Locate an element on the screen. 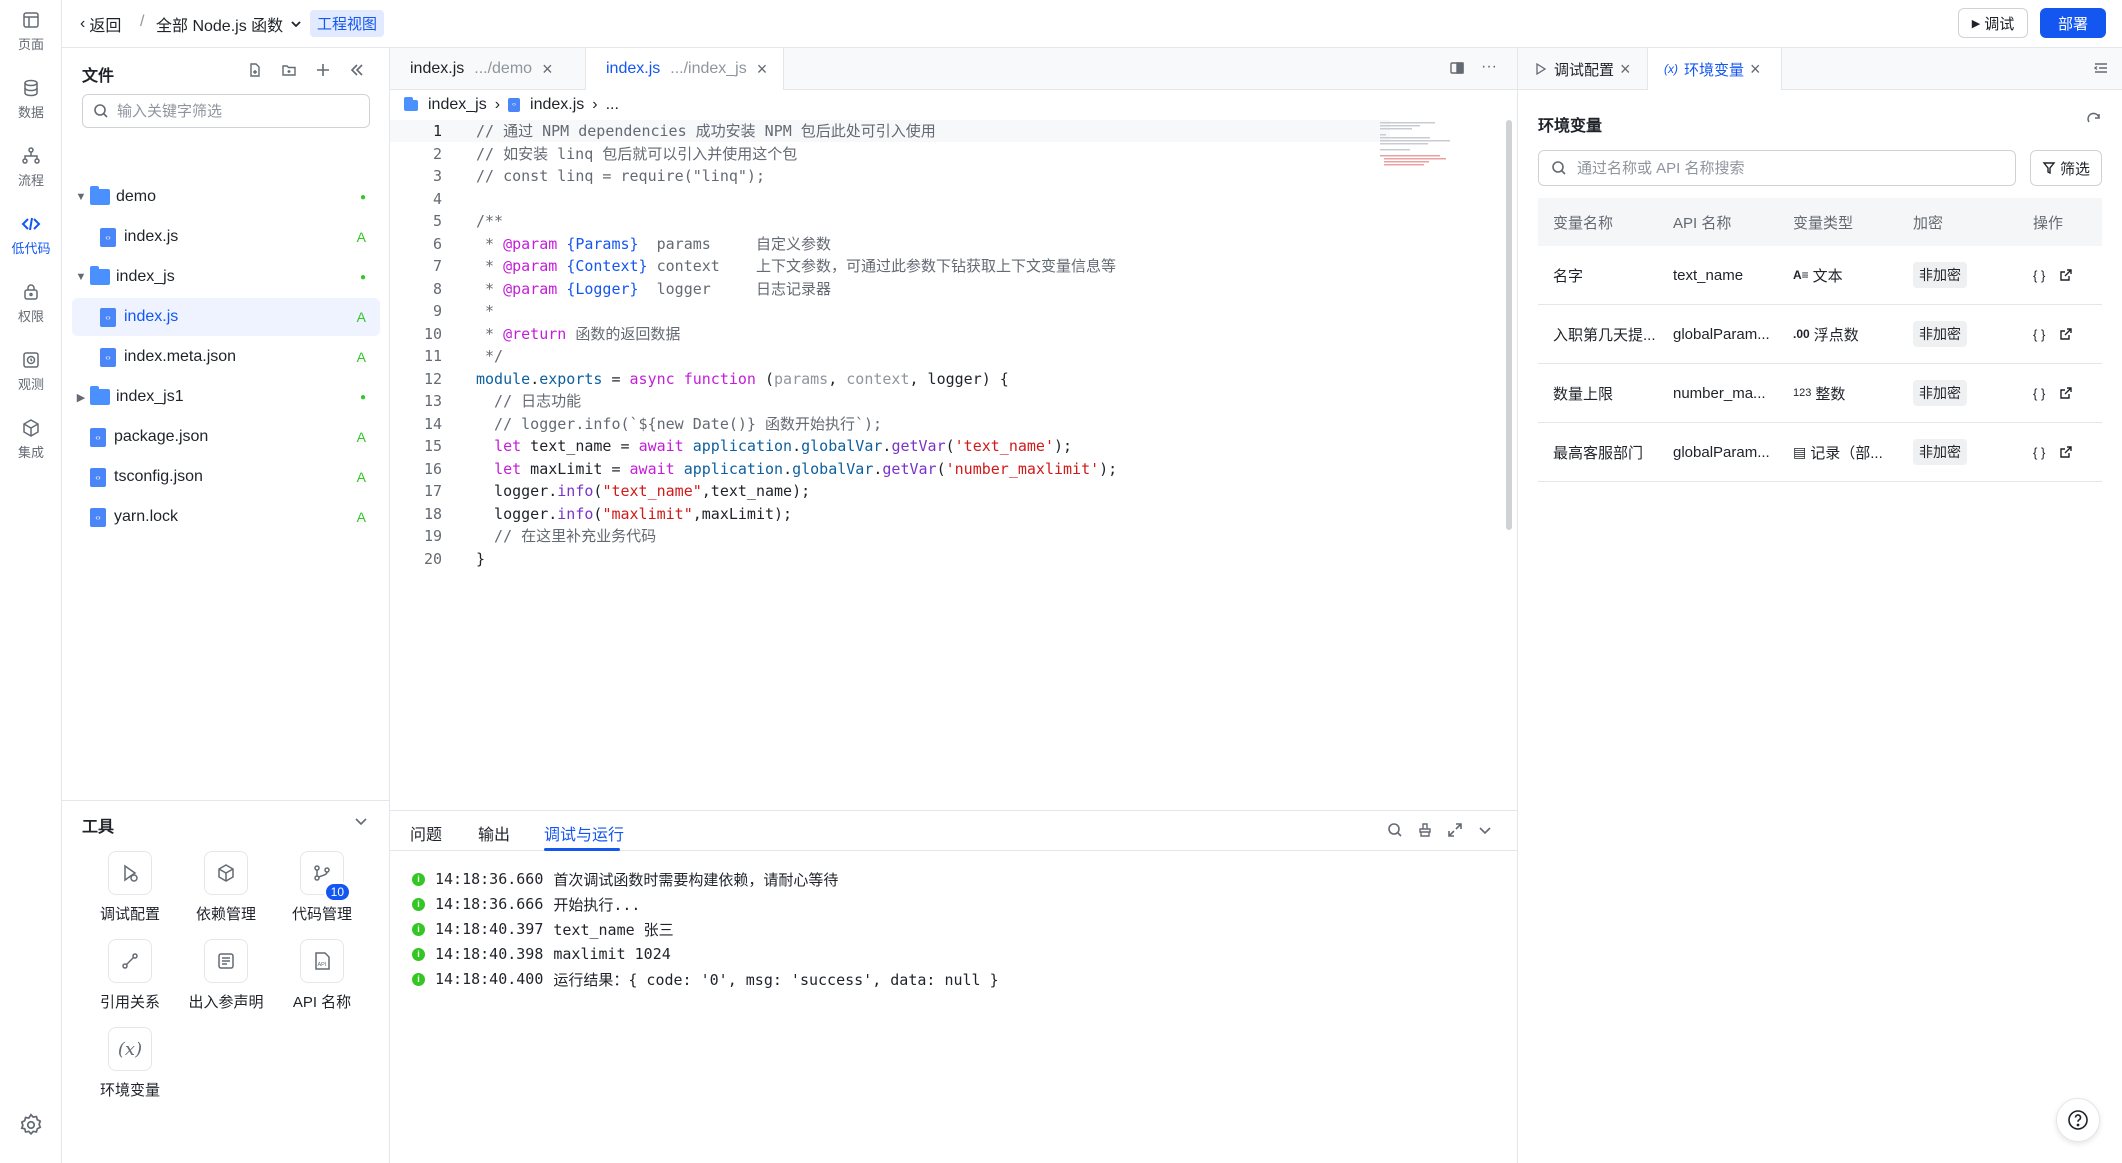 The width and height of the screenshot is (2122, 1163). package-icon is located at coordinates (226, 873).